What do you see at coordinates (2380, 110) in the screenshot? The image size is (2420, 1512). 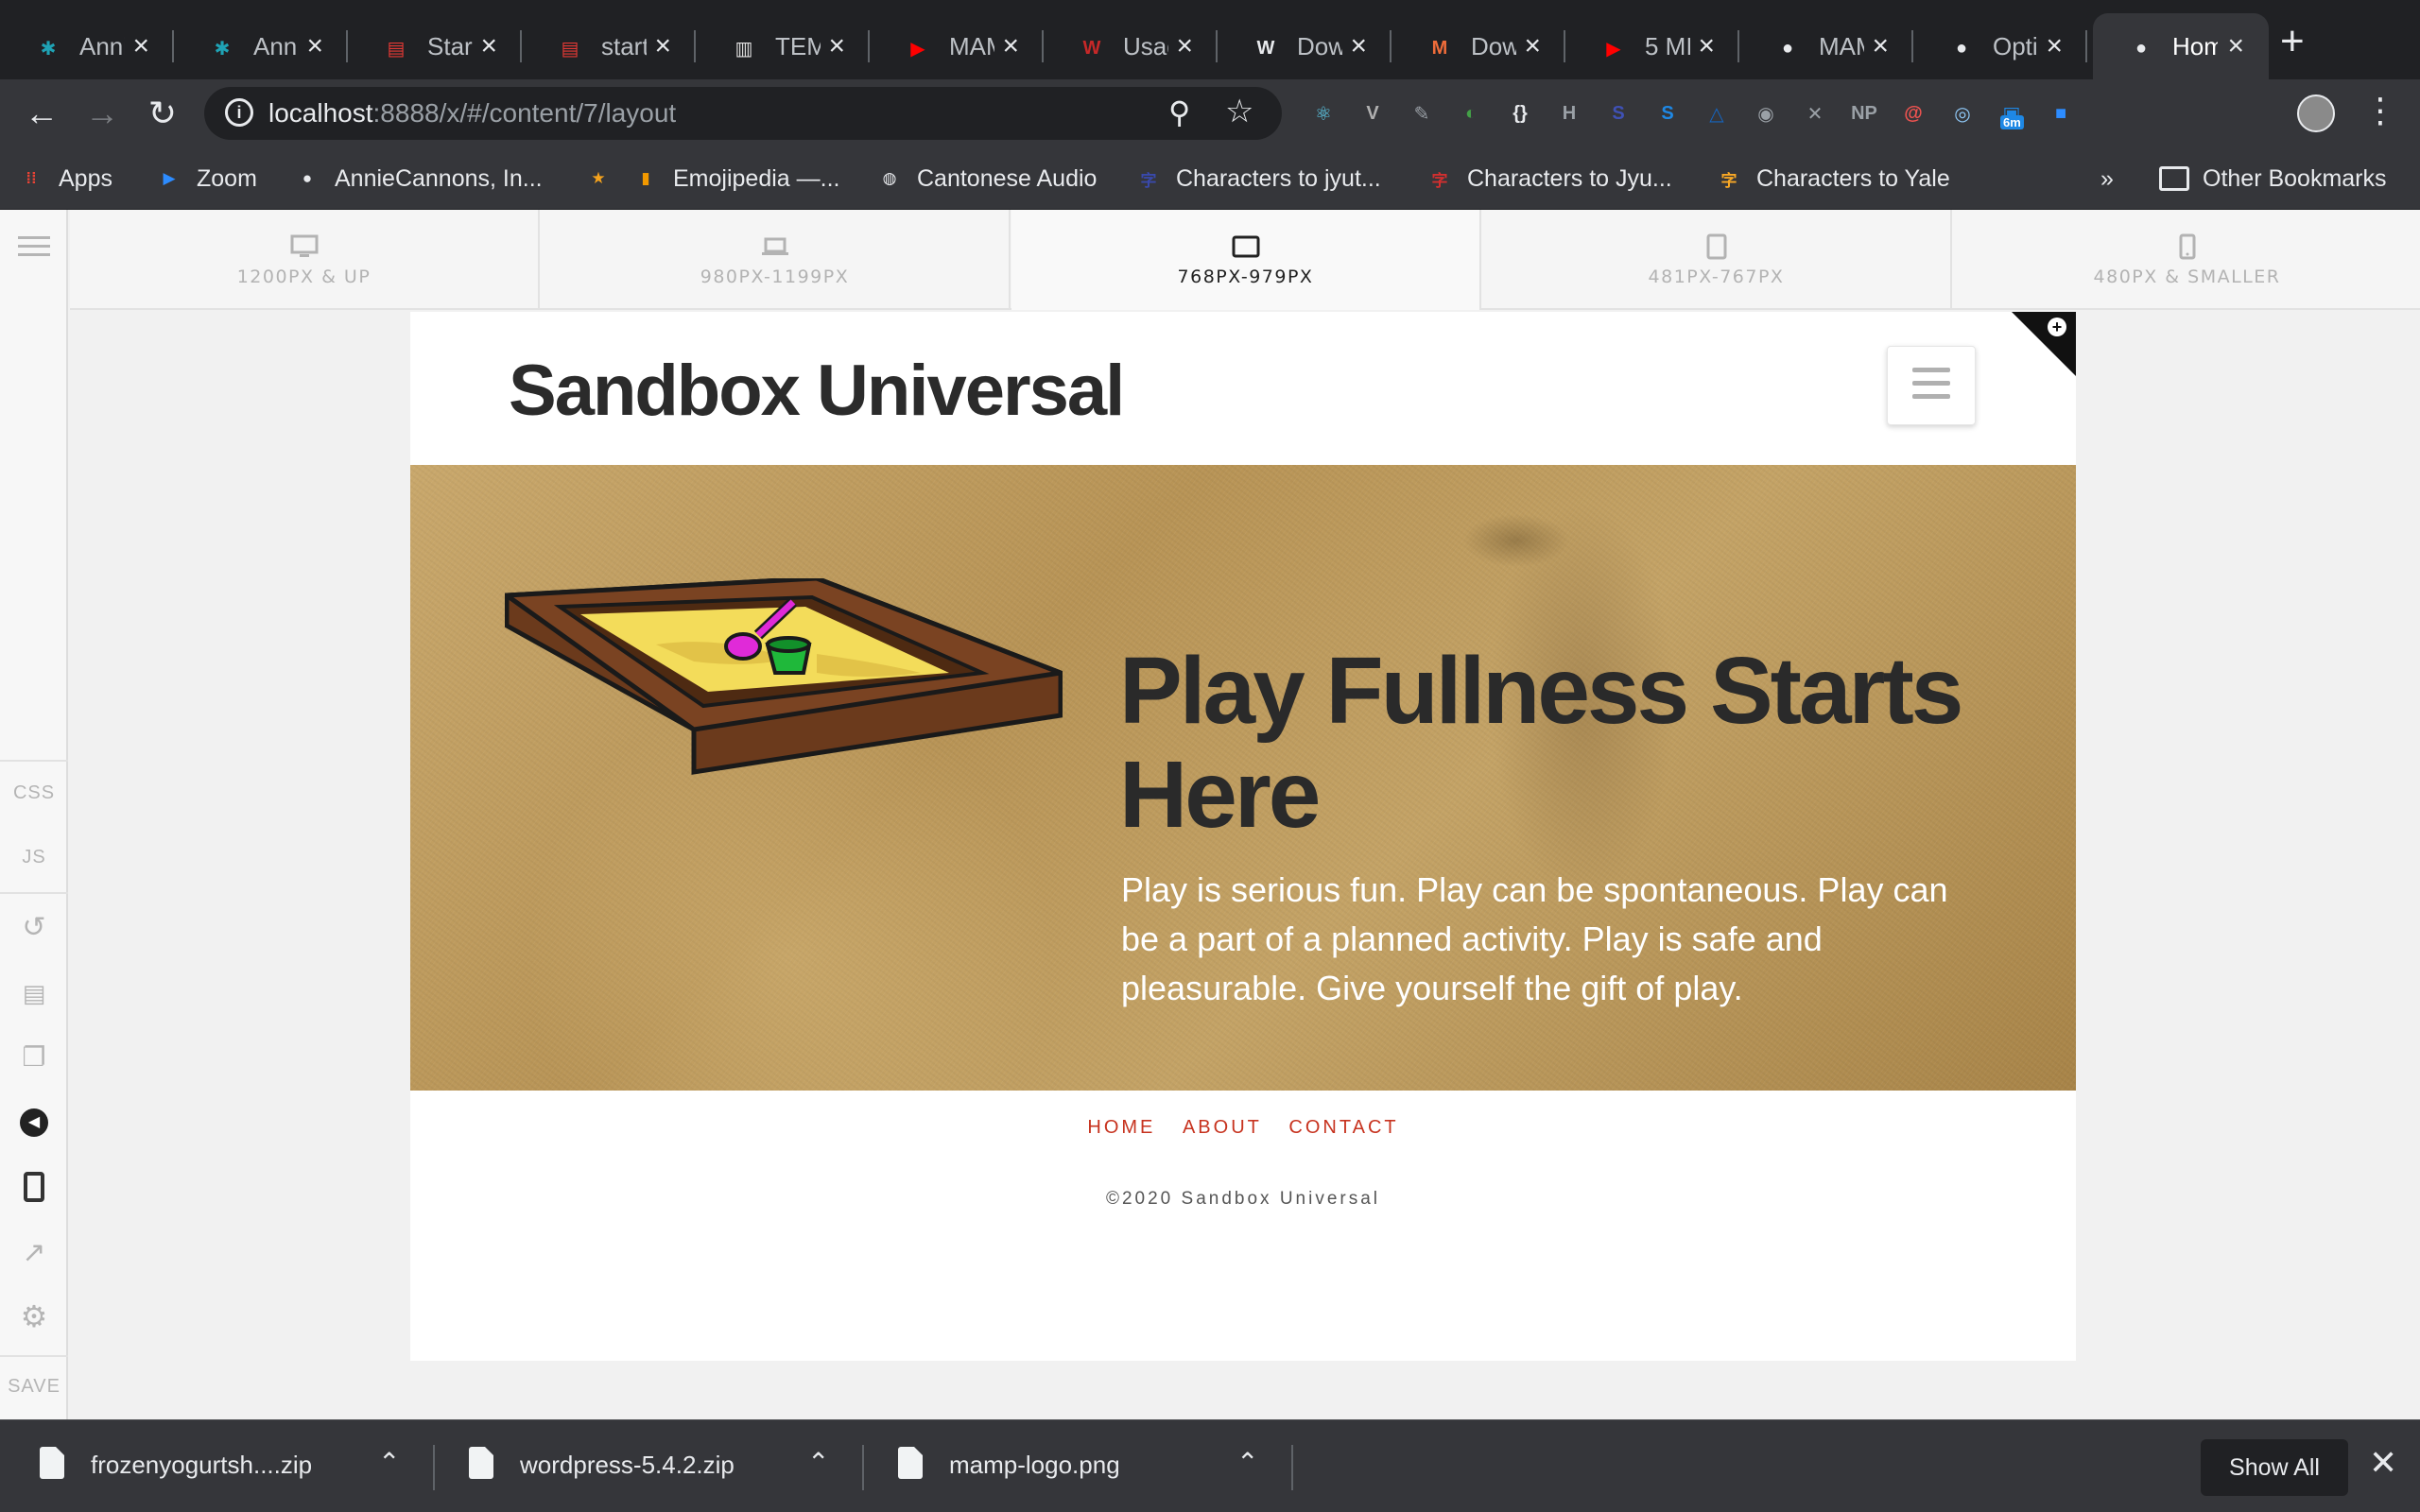 I see `browser-menu-icon: ⋮` at bounding box center [2380, 110].